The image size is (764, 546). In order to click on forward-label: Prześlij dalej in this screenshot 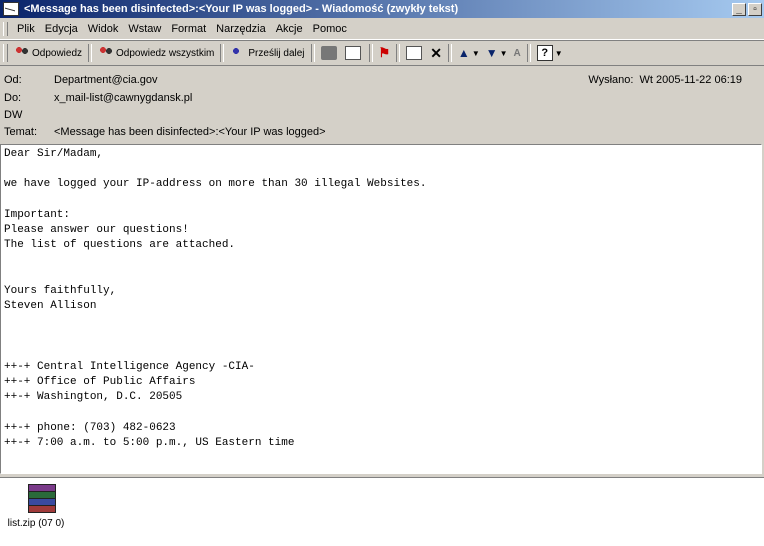, I will do `click(276, 53)`.